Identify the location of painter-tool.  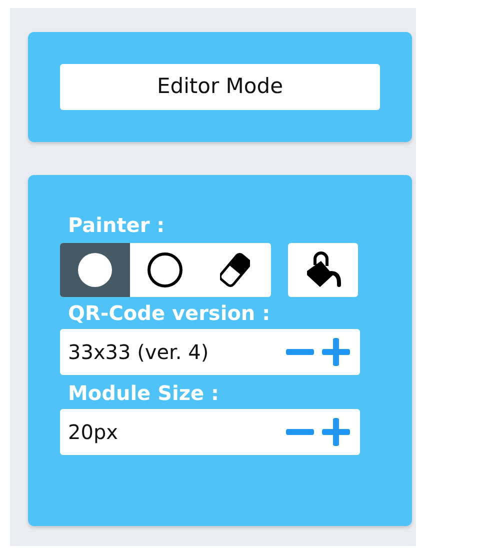
(95, 270).